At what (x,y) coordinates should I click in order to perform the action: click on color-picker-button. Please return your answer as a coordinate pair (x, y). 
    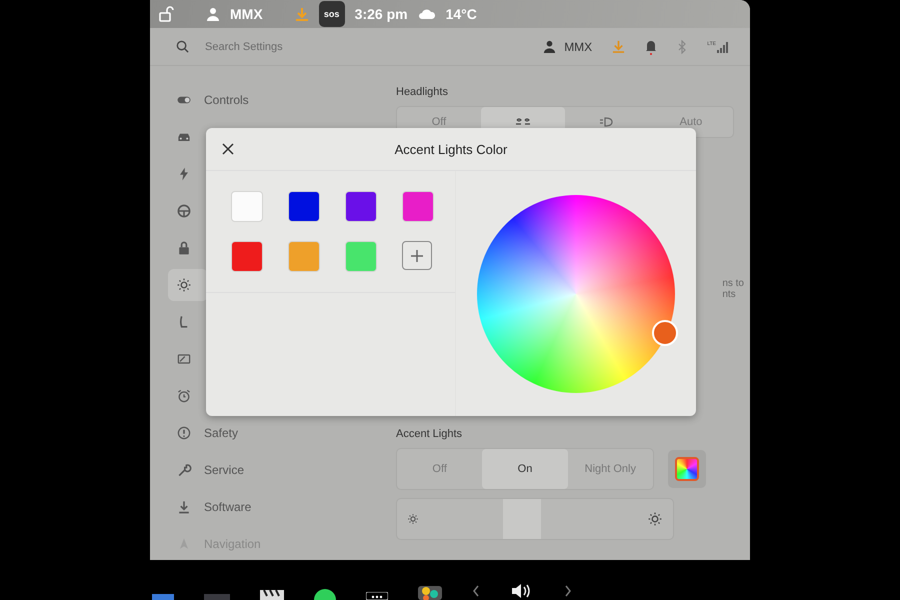
    Looking at the image, I should click on (687, 469).